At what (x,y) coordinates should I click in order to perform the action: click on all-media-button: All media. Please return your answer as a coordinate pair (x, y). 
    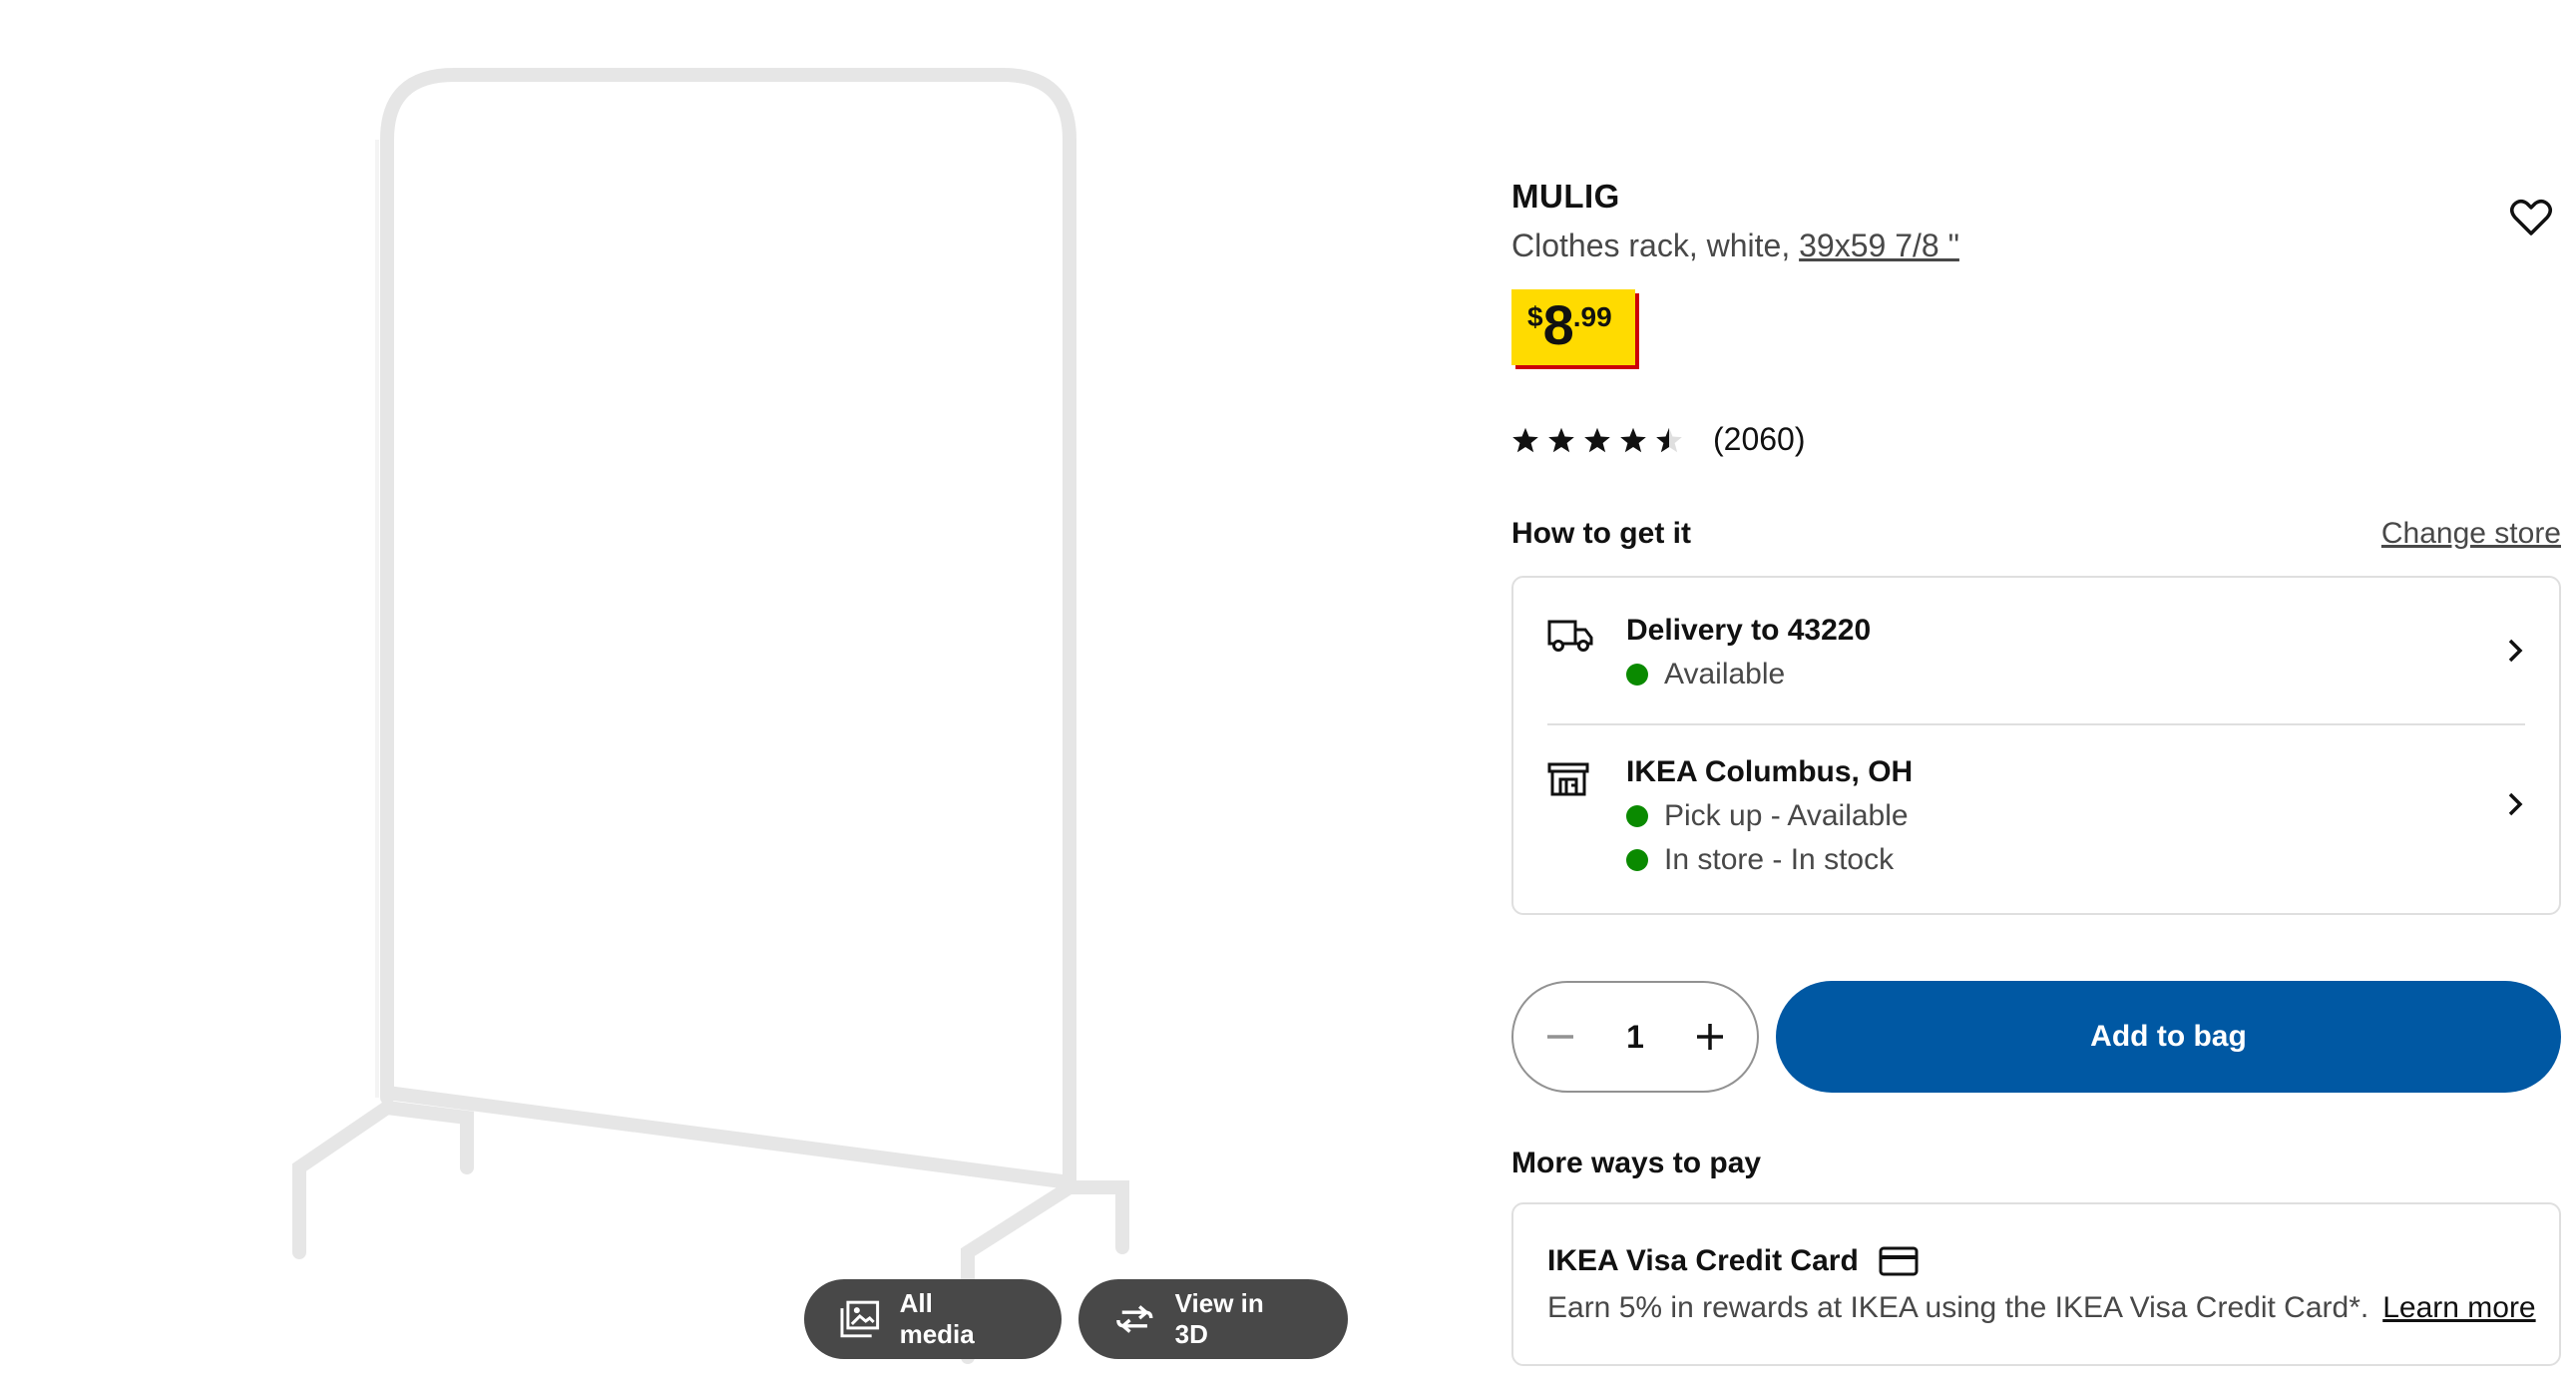
    Looking at the image, I should click on (933, 1319).